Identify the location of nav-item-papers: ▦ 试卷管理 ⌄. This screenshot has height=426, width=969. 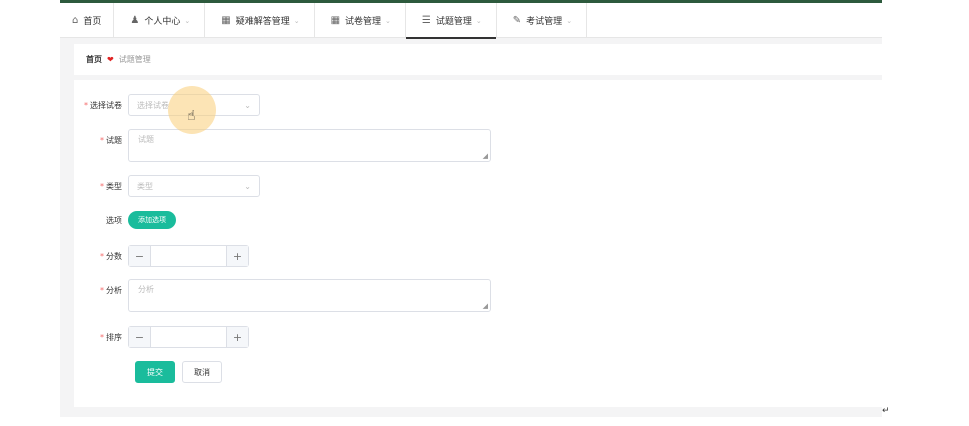
(360, 20).